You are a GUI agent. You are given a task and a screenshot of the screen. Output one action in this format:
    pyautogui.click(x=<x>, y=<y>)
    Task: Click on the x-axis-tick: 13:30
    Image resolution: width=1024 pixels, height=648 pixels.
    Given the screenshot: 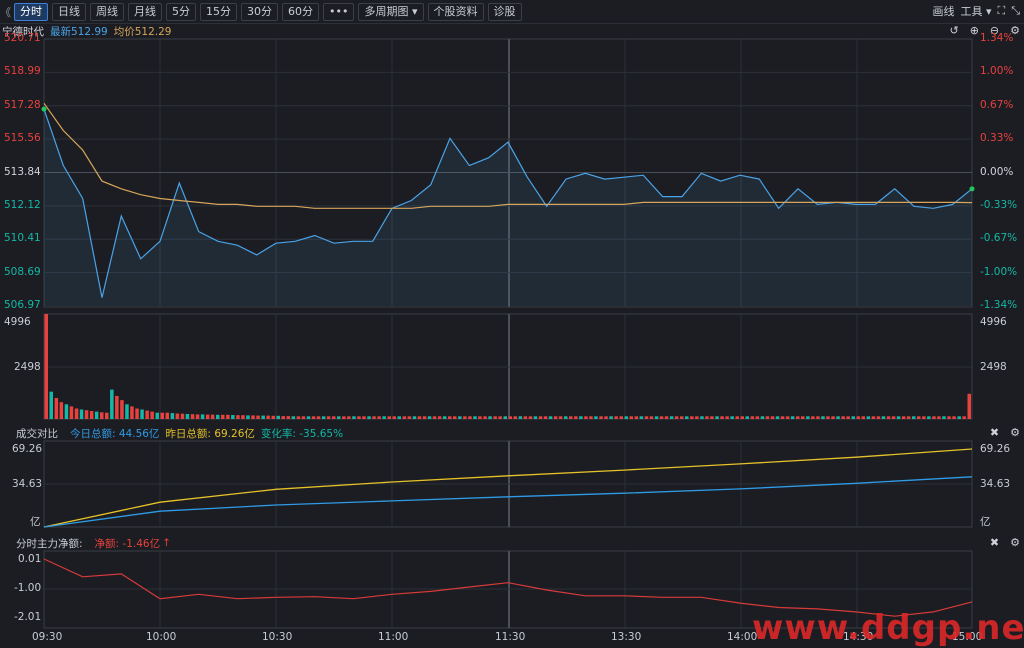 What is the action you would take?
    pyautogui.click(x=626, y=637)
    